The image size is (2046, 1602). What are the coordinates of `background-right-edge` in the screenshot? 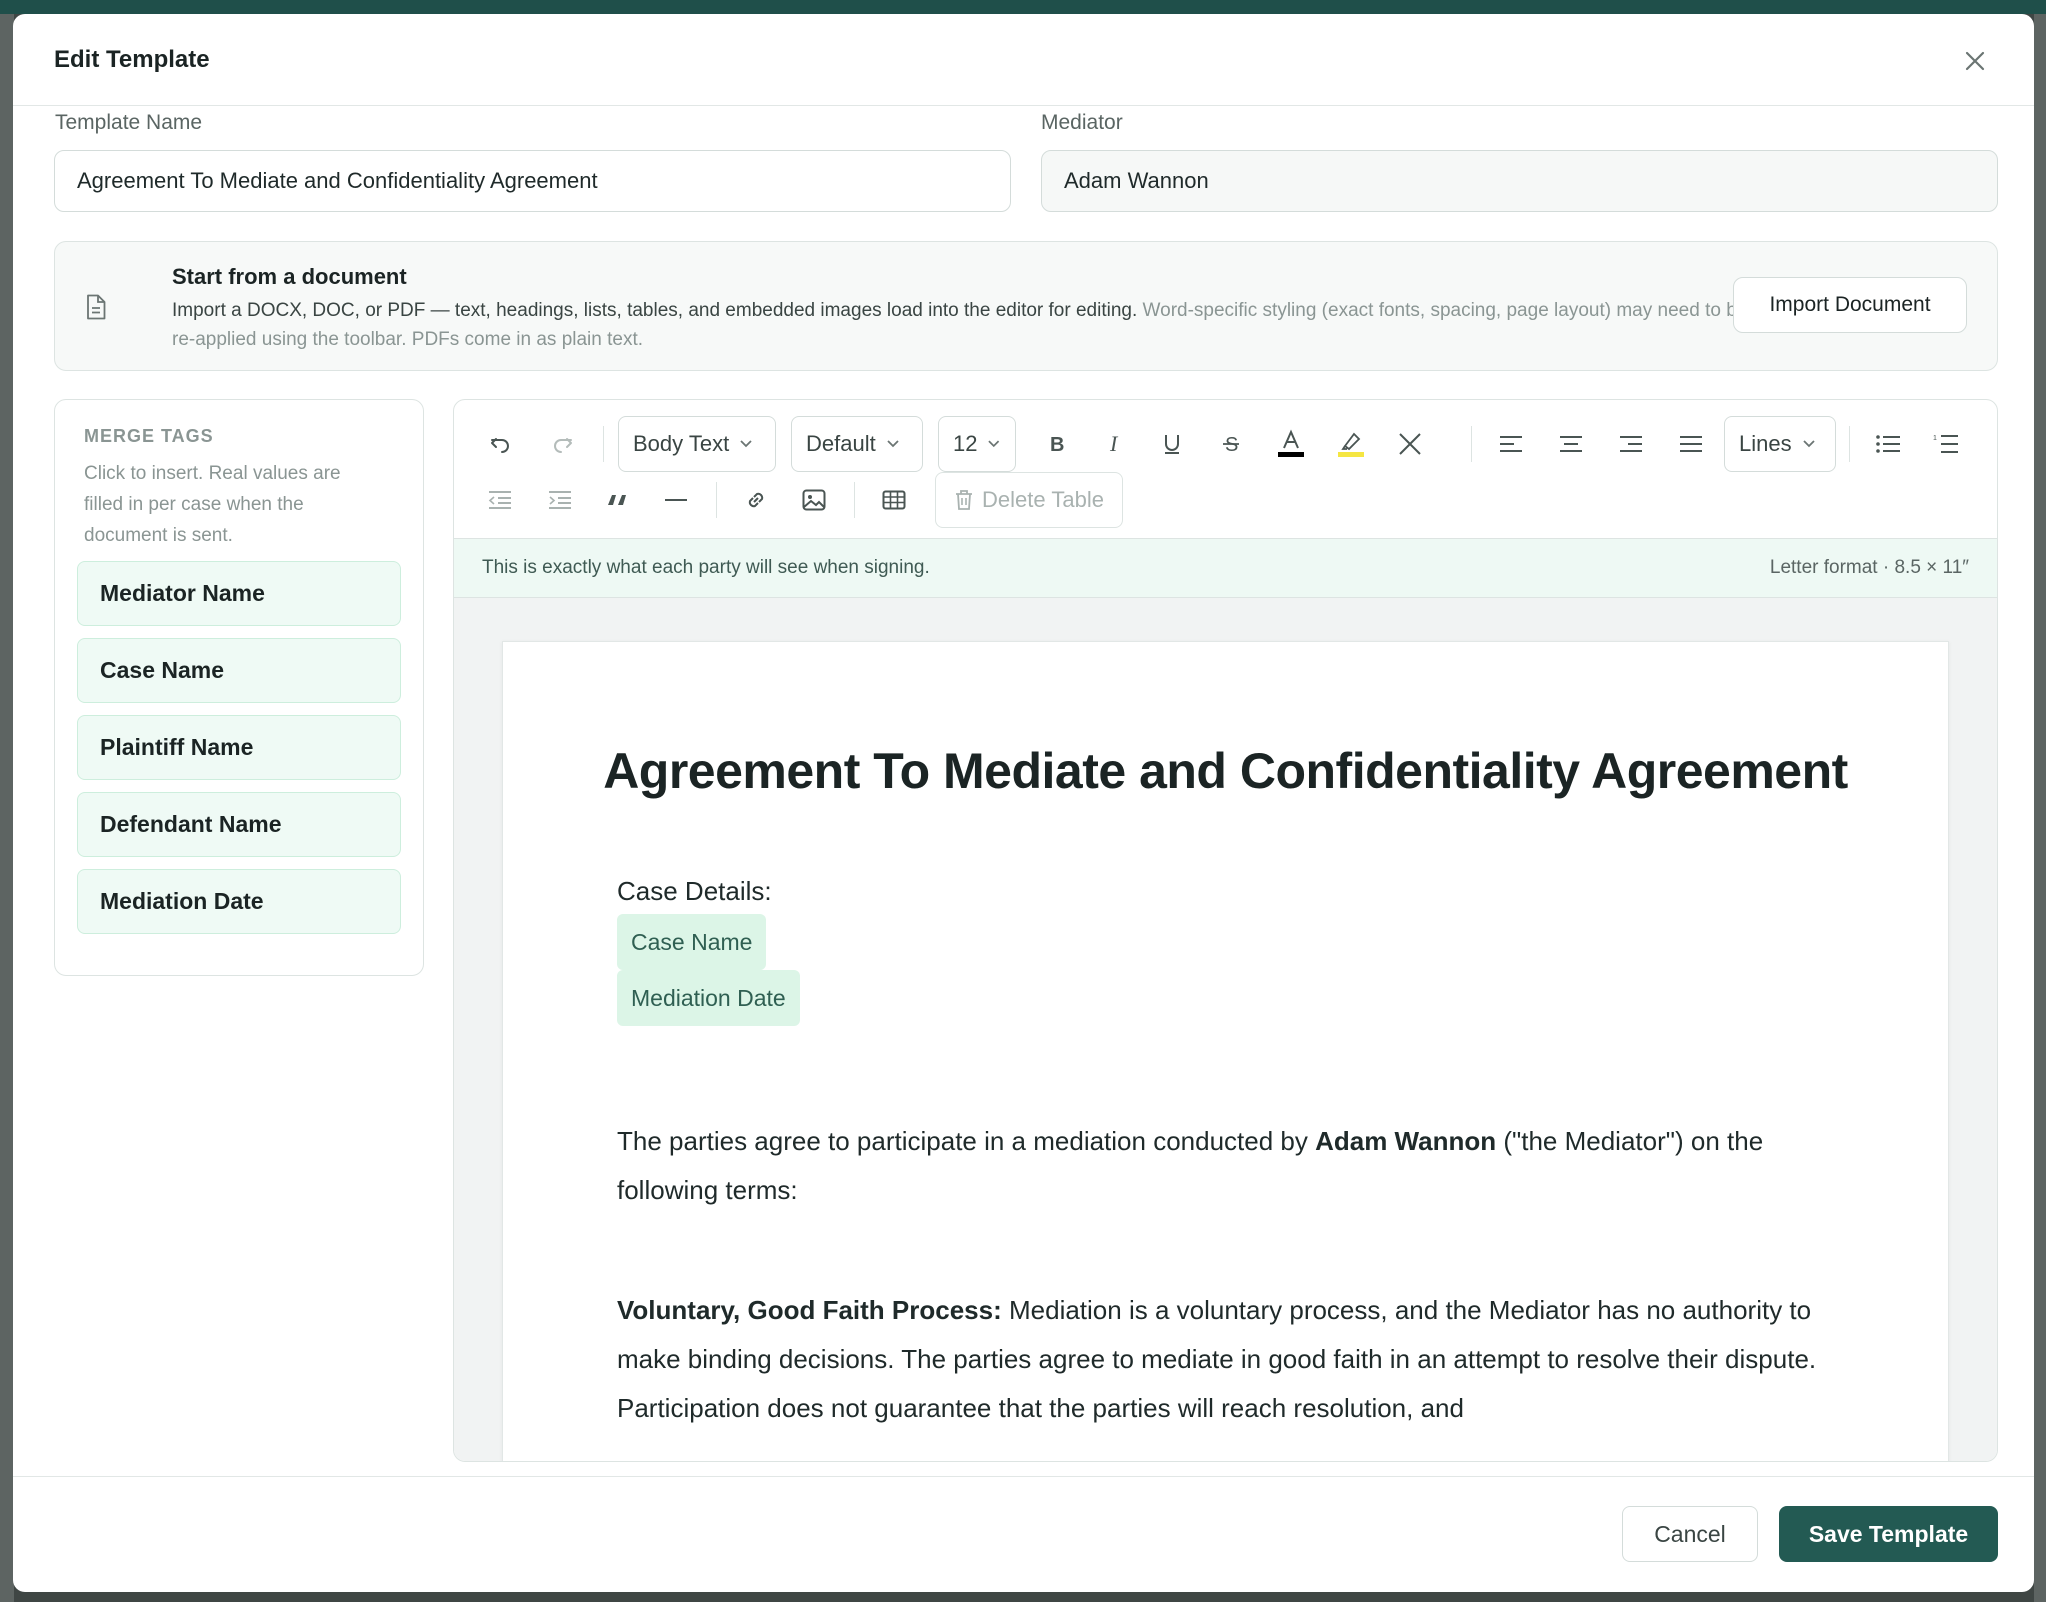 It's located at (2040, 808).